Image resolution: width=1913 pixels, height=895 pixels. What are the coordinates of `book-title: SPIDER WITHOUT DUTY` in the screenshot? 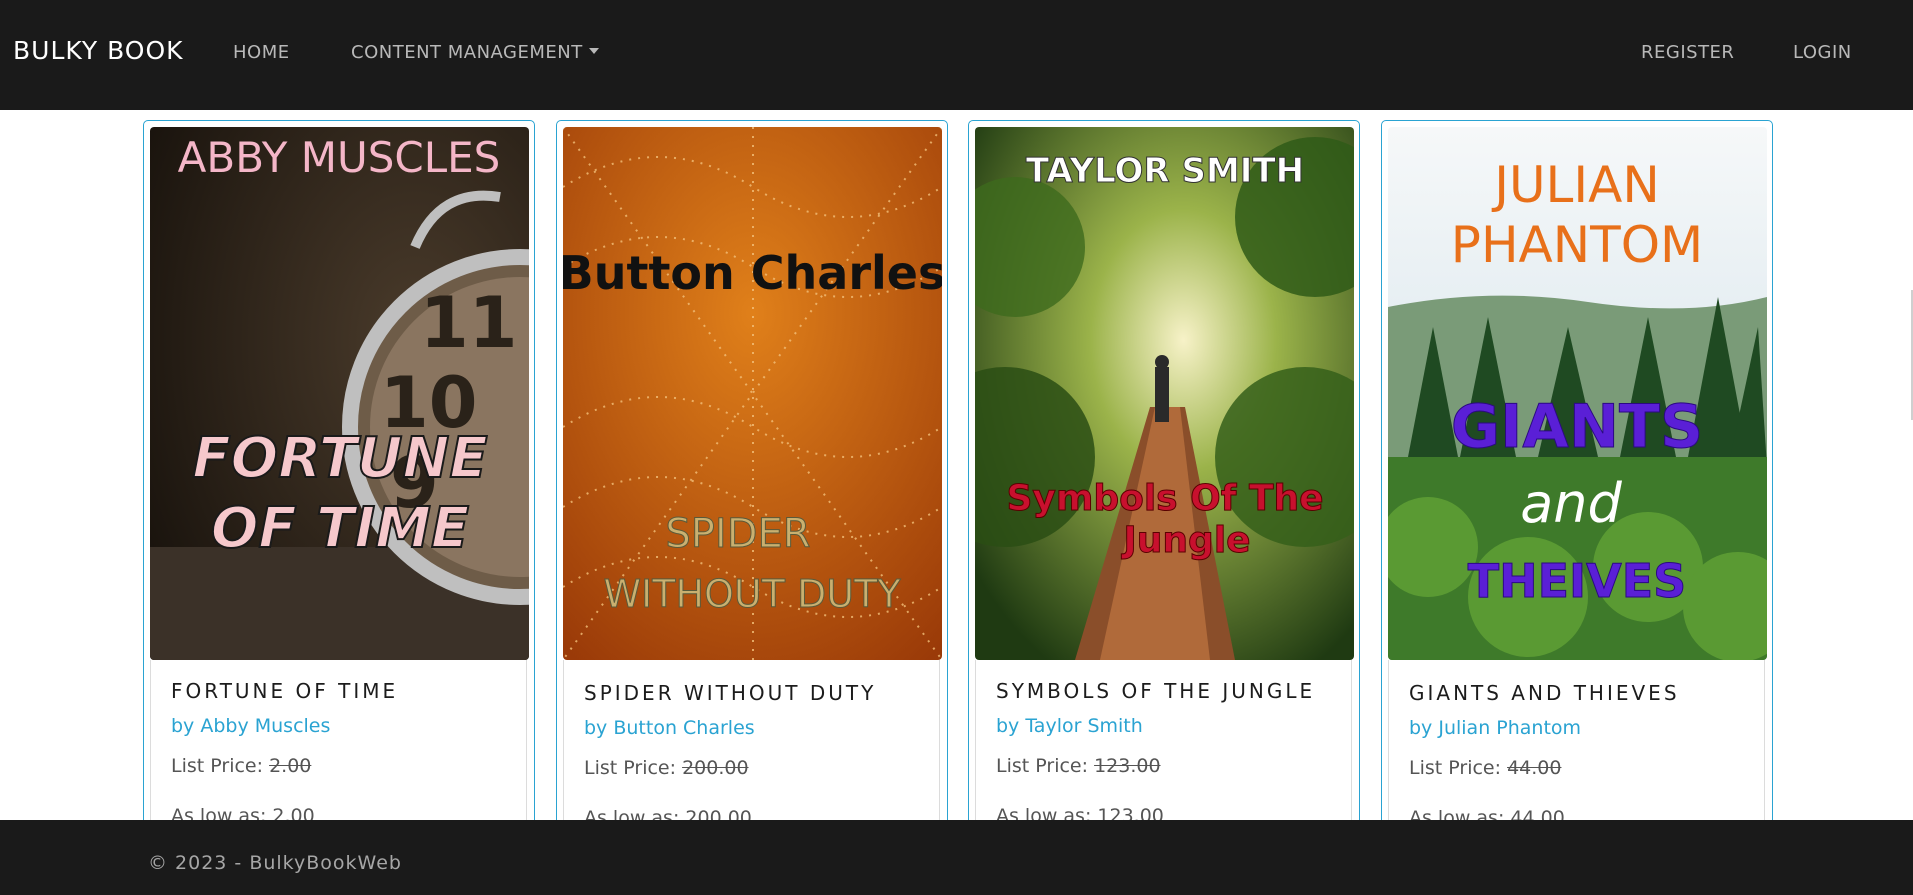 It's located at (730, 693).